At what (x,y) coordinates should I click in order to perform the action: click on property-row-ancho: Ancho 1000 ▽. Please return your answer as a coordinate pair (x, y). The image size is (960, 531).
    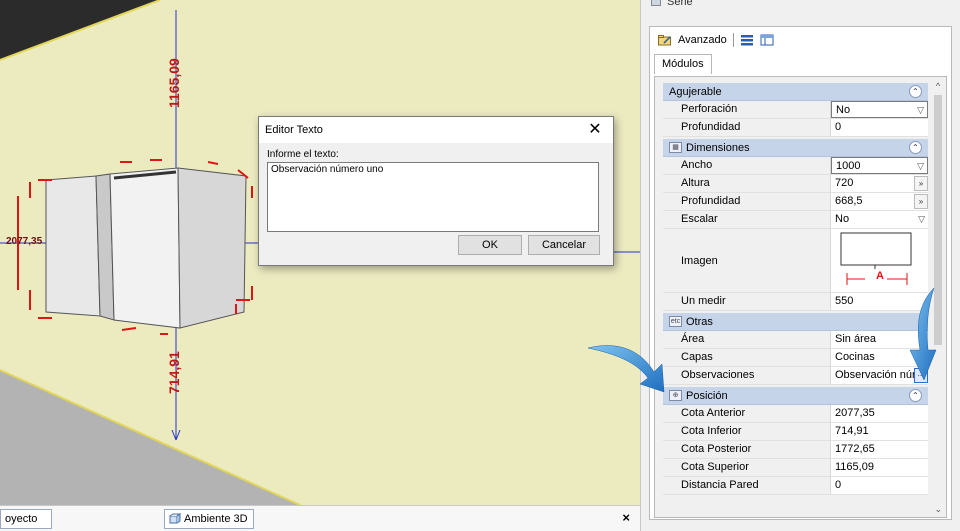
    Looking at the image, I should click on (795, 166).